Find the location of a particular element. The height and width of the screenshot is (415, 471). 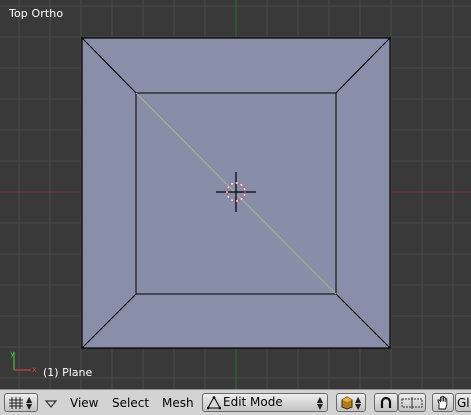

svg-text: x is located at coordinates (34, 369).